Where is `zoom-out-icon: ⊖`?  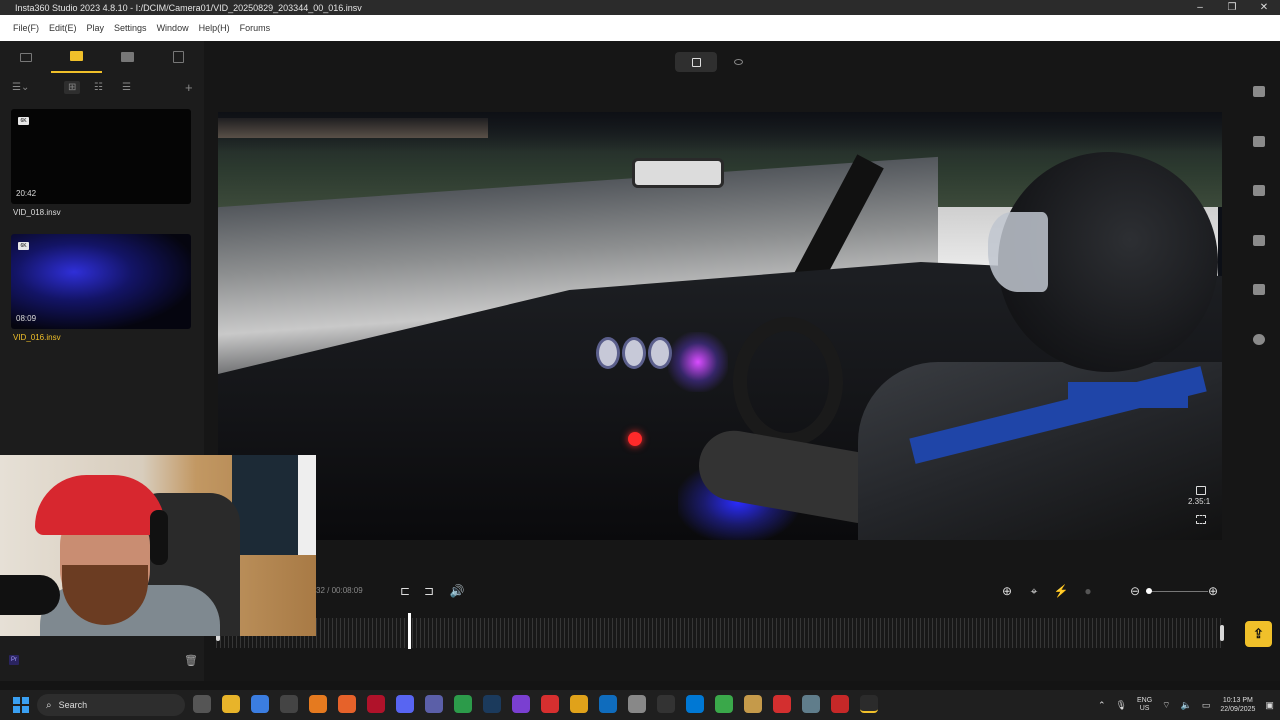 zoom-out-icon: ⊖ is located at coordinates (1135, 591).